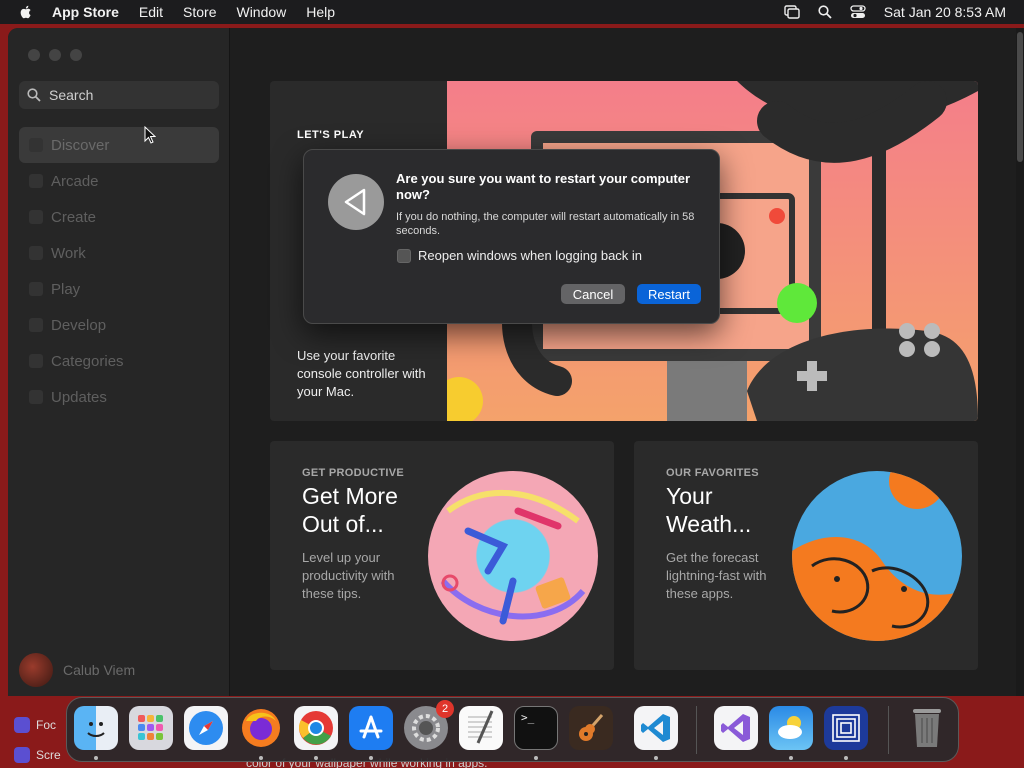 This screenshot has height=768, width=1024. Describe the element at coordinates (34, 95) in the screenshot. I see `search-icon` at that location.